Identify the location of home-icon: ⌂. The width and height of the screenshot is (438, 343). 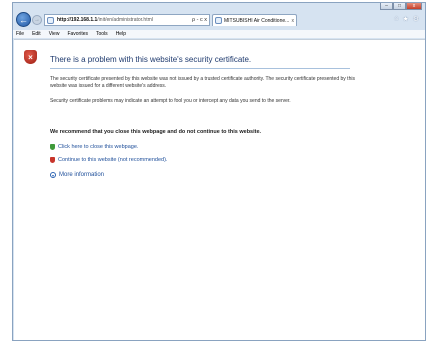
(396, 19).